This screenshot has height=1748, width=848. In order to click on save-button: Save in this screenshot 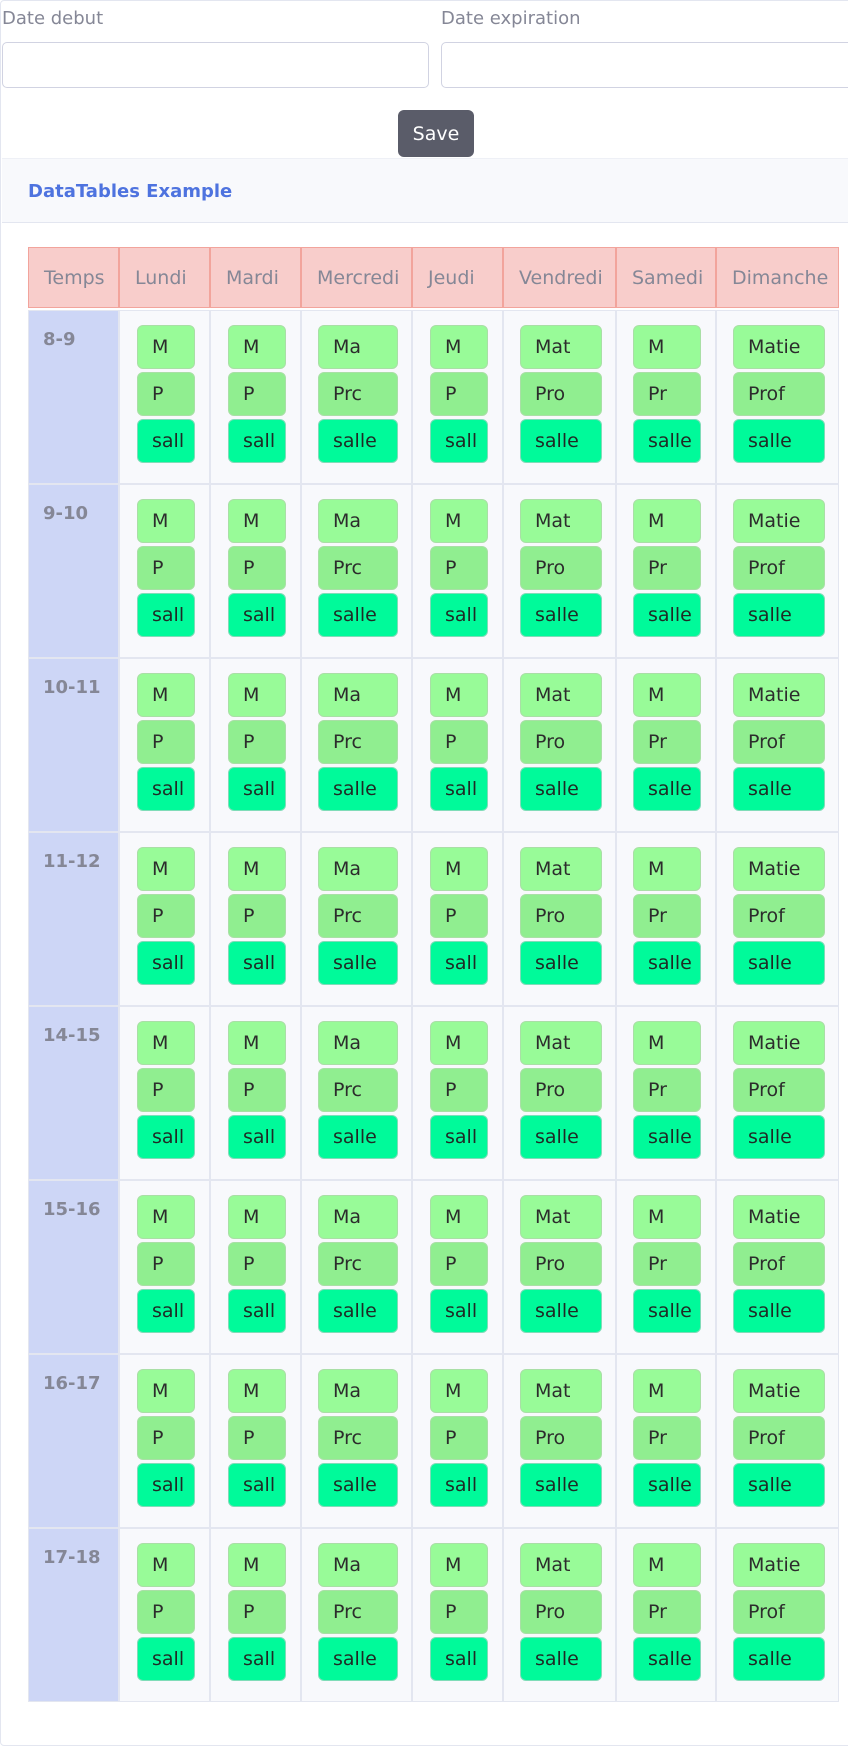, I will do `click(436, 133)`.